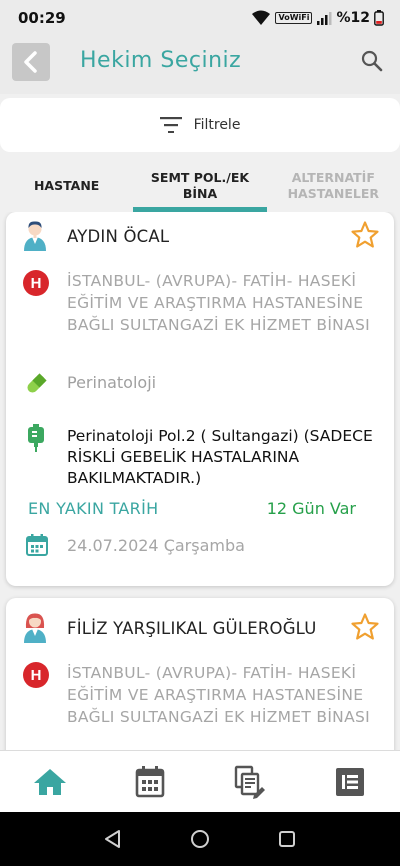  I want to click on wifi-icon, so click(261, 17).